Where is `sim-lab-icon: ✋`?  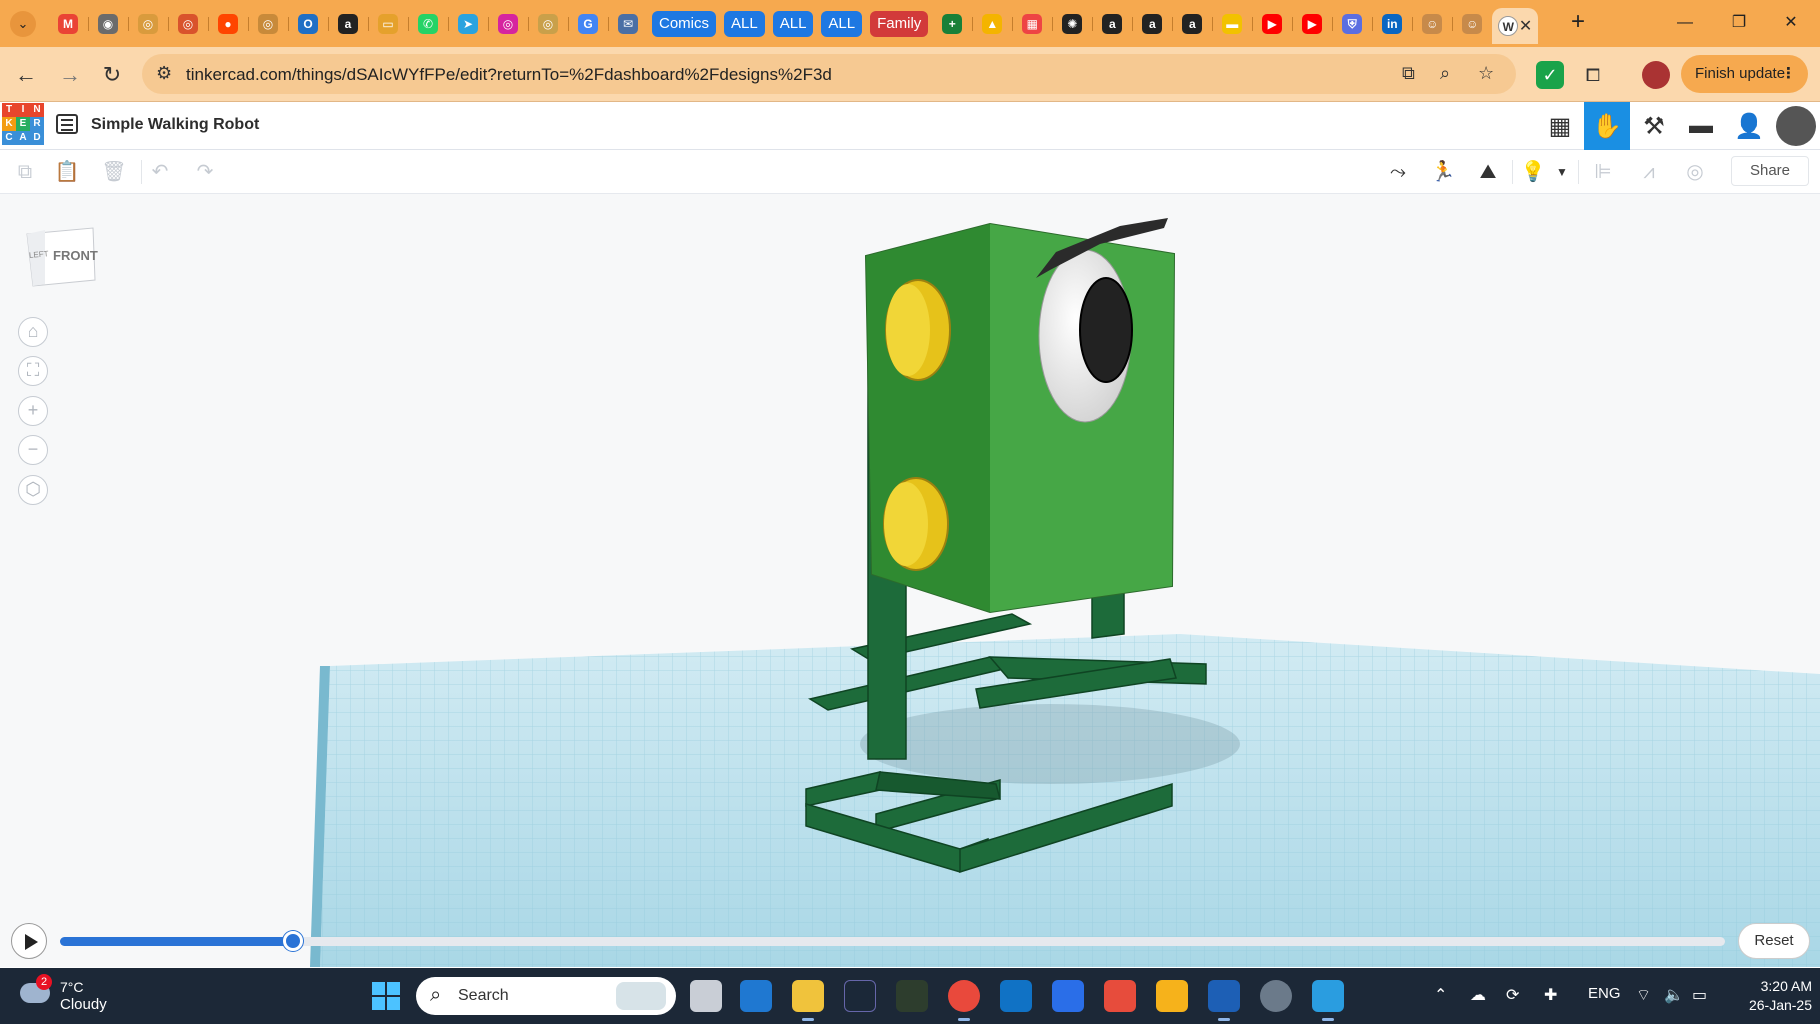 sim-lab-icon: ✋ is located at coordinates (1607, 126).